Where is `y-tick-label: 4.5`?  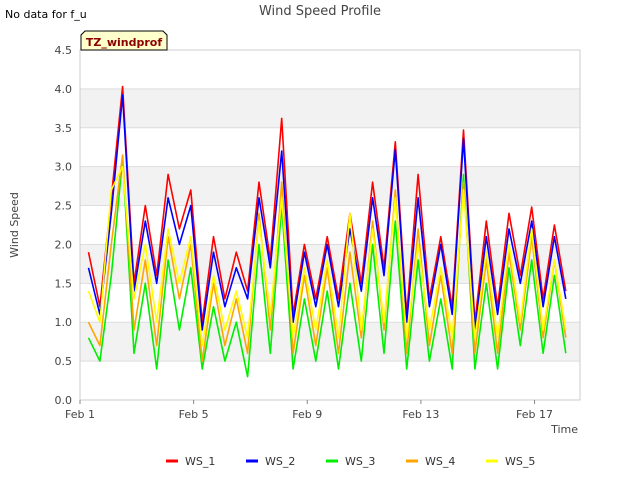
y-tick-label: 4.5 is located at coordinates (64, 50).